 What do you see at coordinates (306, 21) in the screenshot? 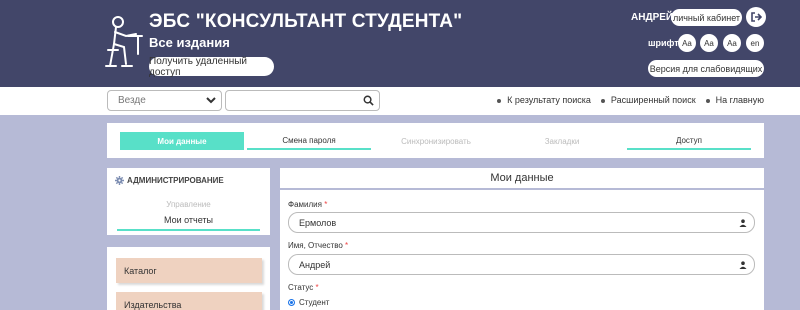
I see `site-title: ЭБС "КОНСУЛЬТАНТ СТУДЕНТА"` at bounding box center [306, 21].